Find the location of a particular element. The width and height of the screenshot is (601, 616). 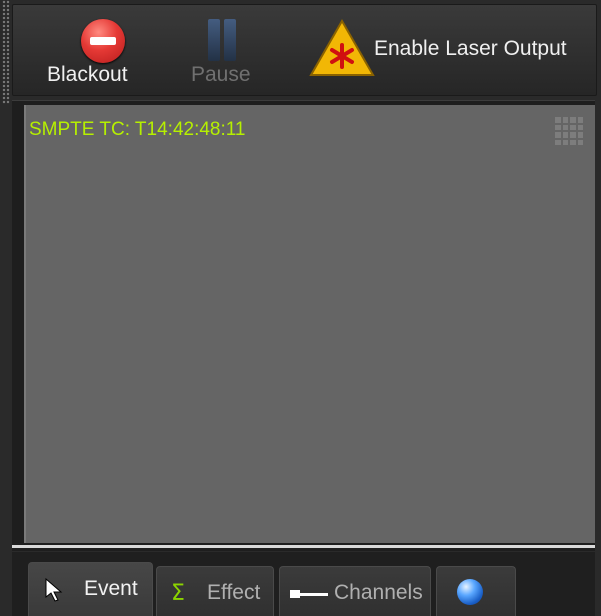

pause-label: Pause is located at coordinates (221, 74).